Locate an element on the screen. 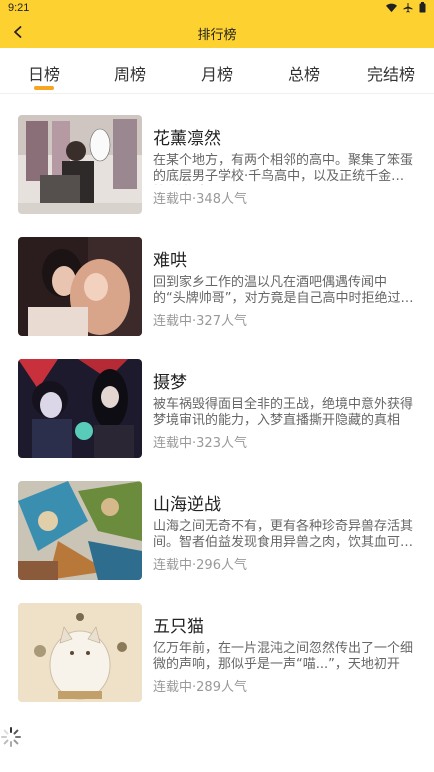  comic-popularity: 323人气 is located at coordinates (221, 443).